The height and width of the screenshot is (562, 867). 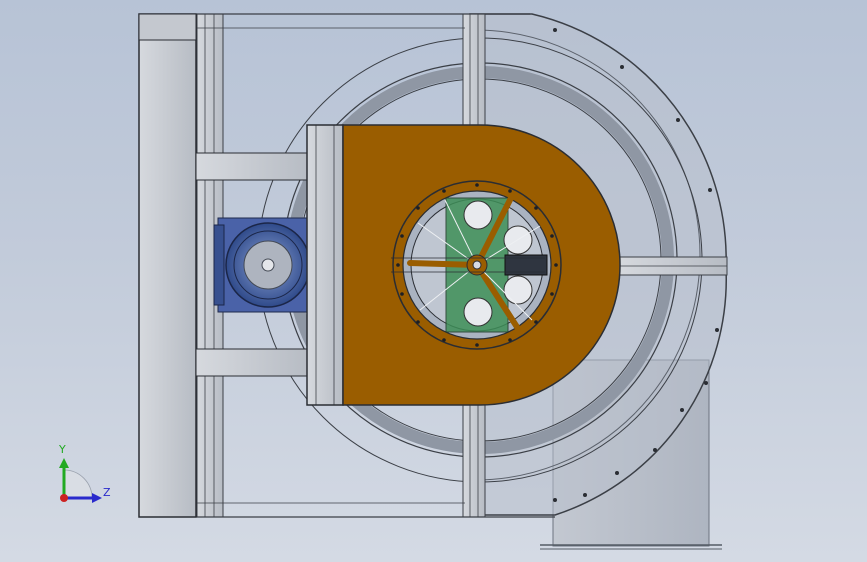 I want to click on drive-motor, so click(x=262, y=265).